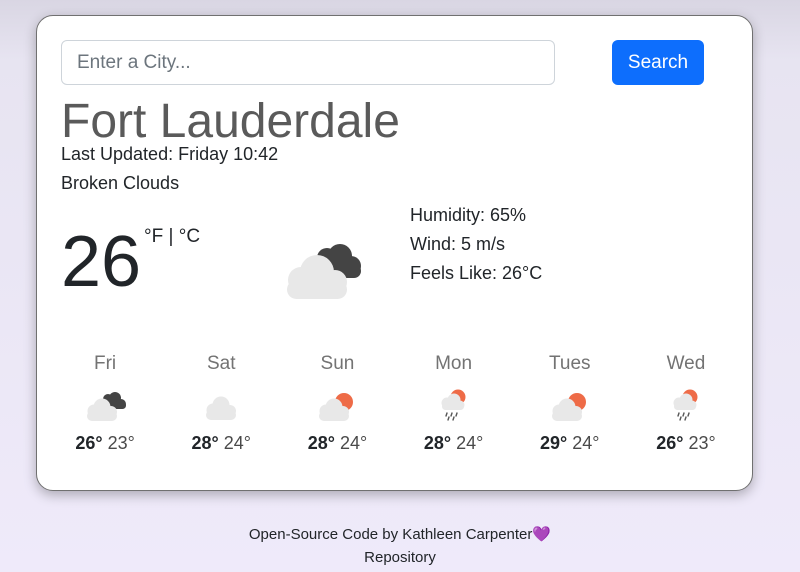 The width and height of the screenshot is (800, 572). What do you see at coordinates (170, 154) in the screenshot?
I see `last-updated: Last Updated: Friday 10:42` at bounding box center [170, 154].